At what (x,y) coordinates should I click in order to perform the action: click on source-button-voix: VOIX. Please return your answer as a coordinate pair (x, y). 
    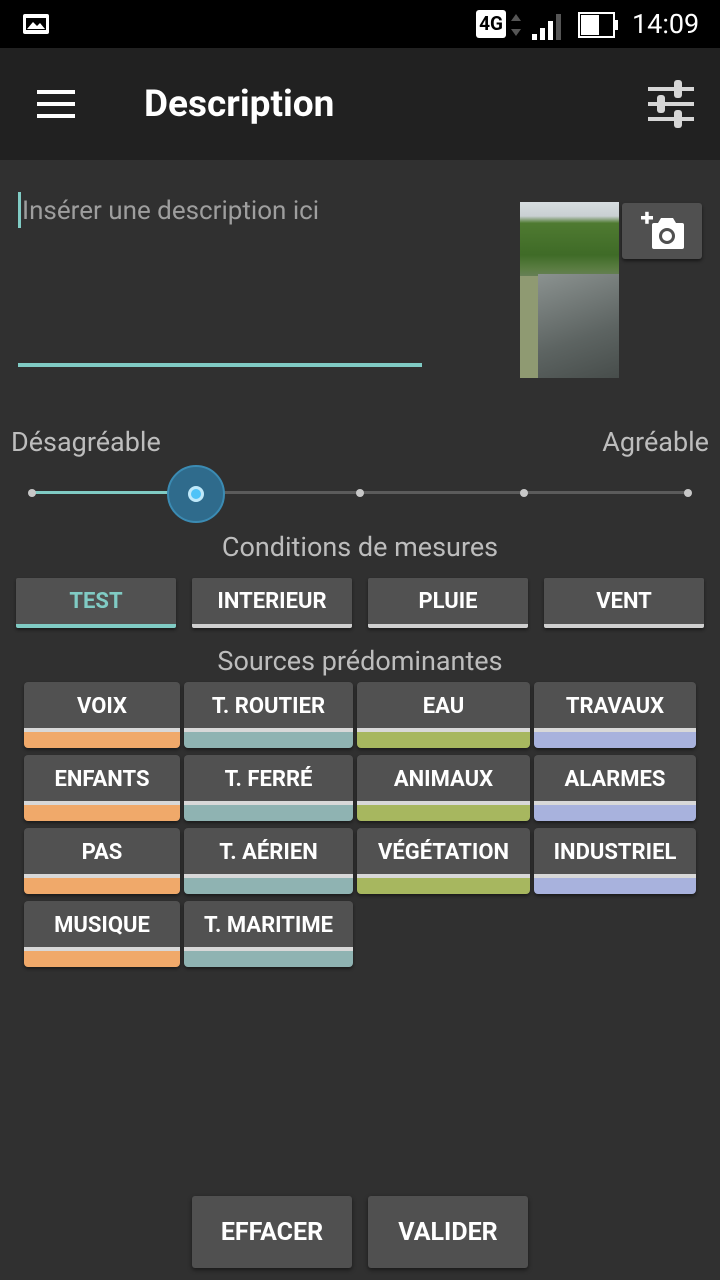
    Looking at the image, I should click on (102, 715).